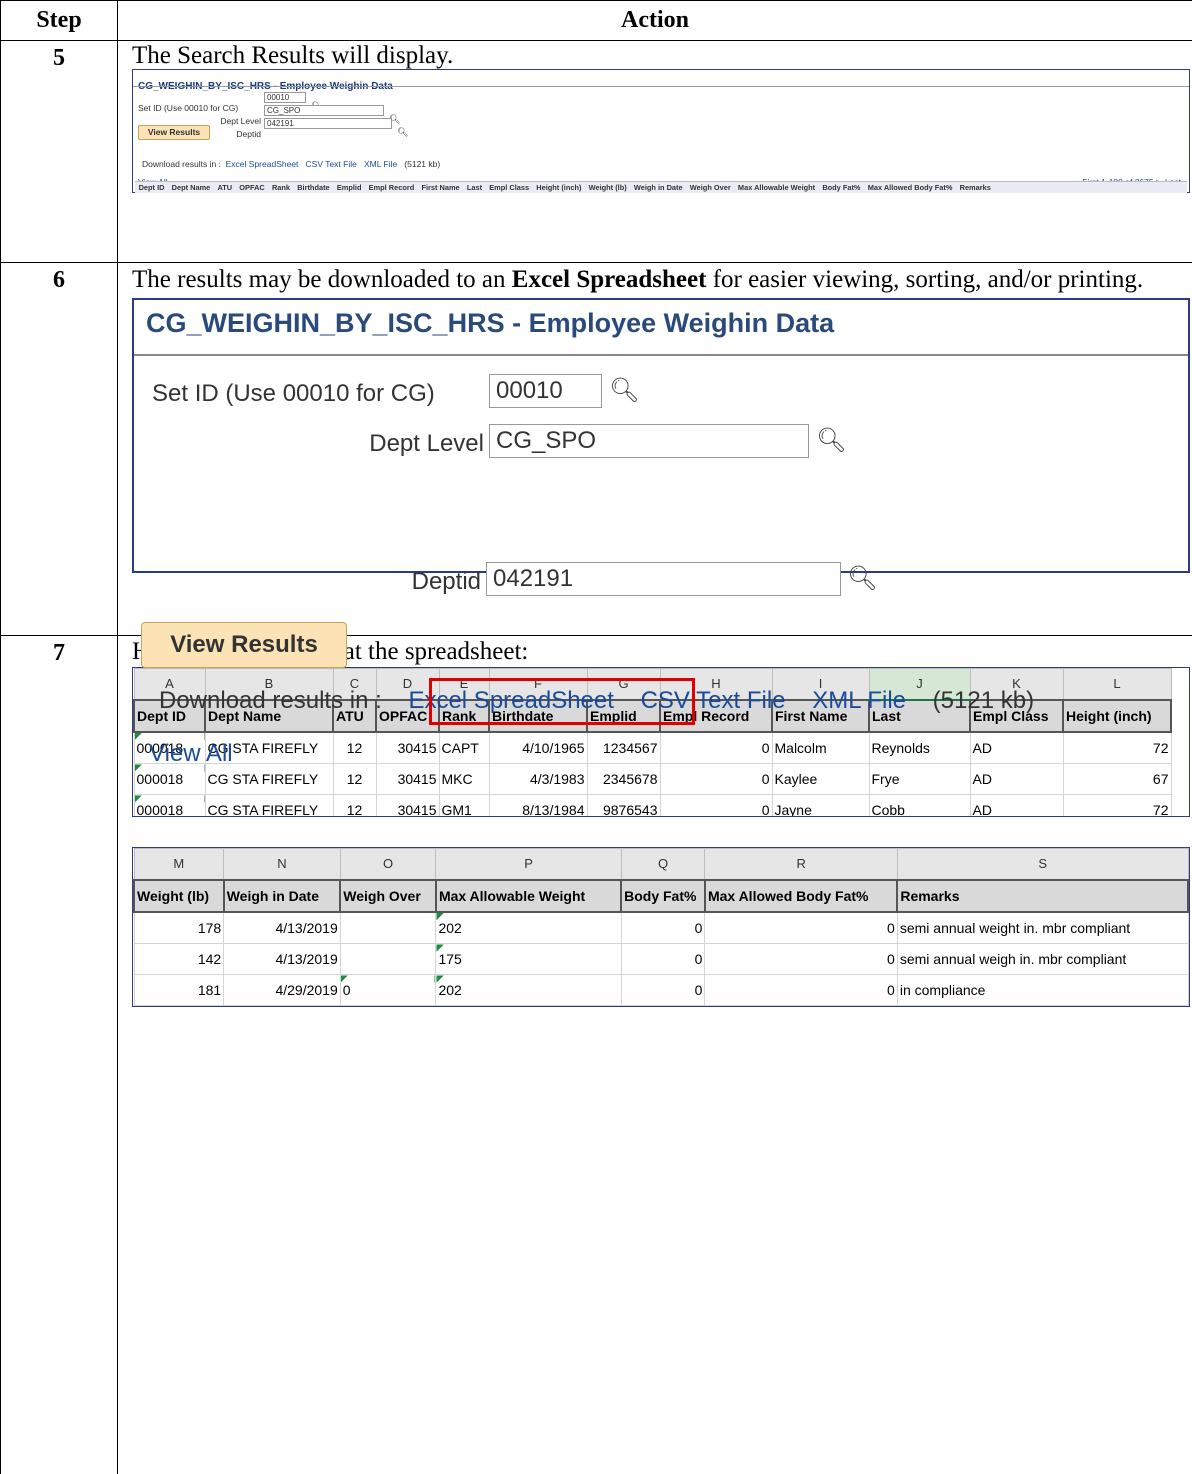  What do you see at coordinates (151, 187) in the screenshot?
I see `results-column-header: Dept ID` at bounding box center [151, 187].